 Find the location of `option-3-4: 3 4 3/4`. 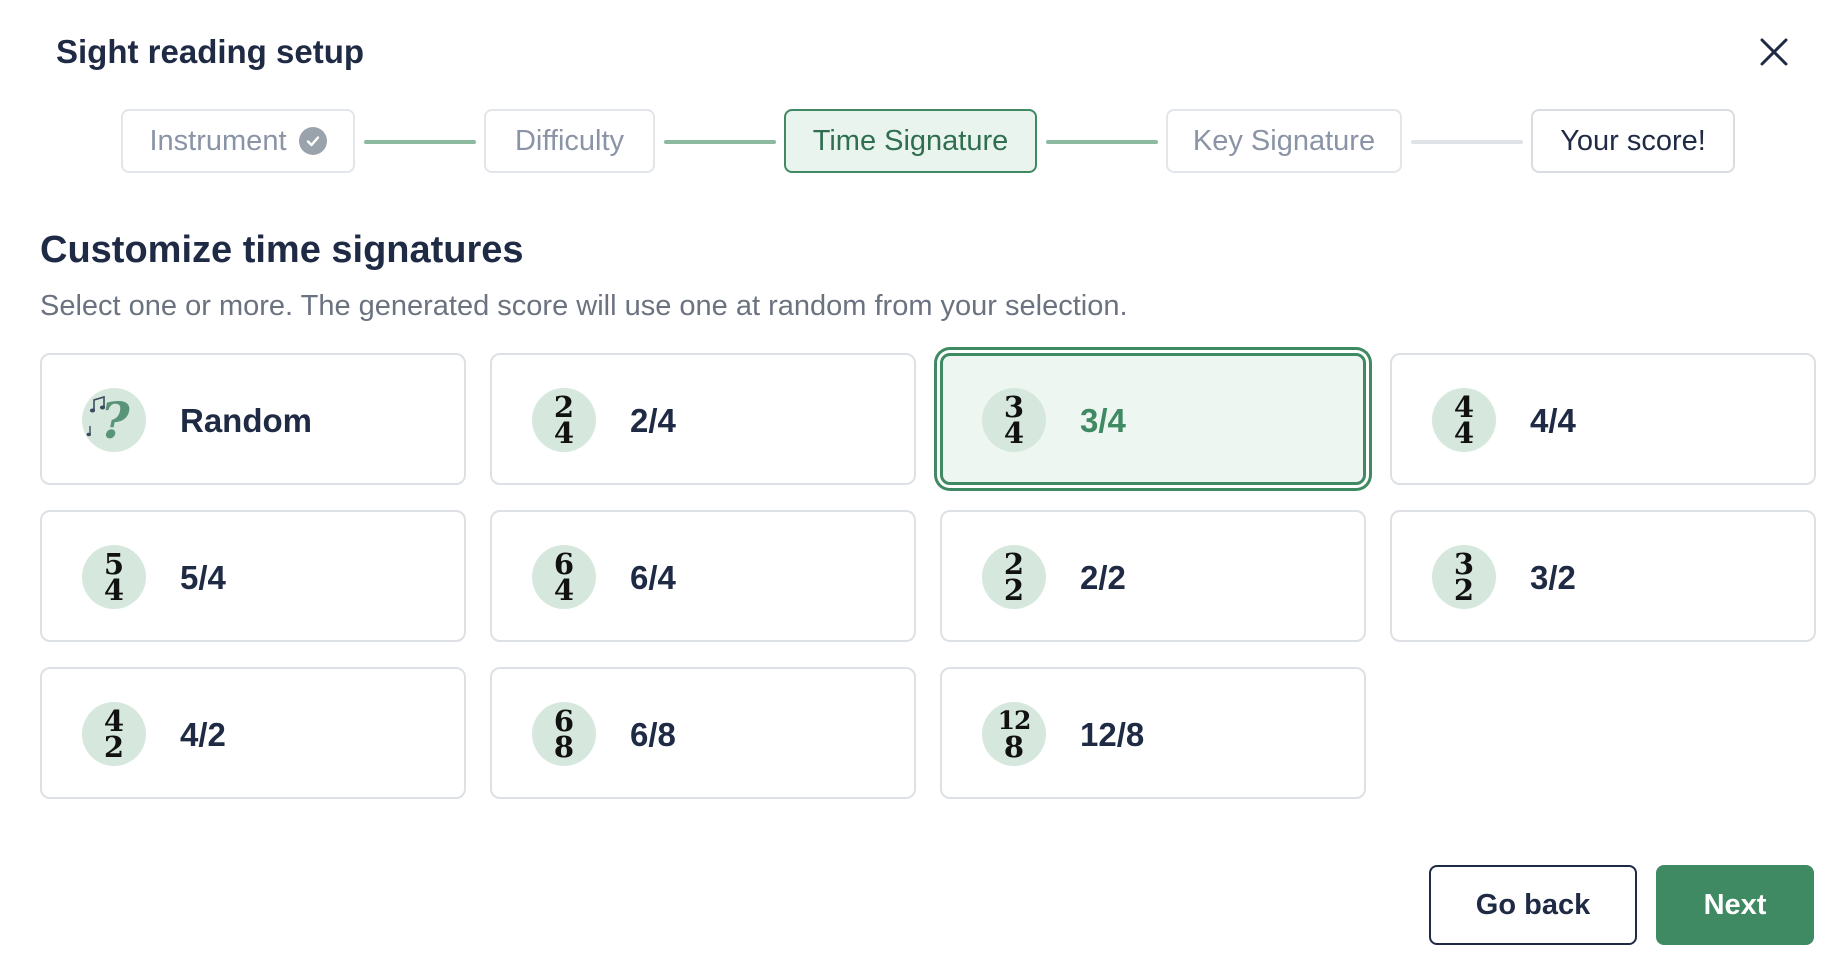

option-3-4: 3 4 3/4 is located at coordinates (1153, 419).